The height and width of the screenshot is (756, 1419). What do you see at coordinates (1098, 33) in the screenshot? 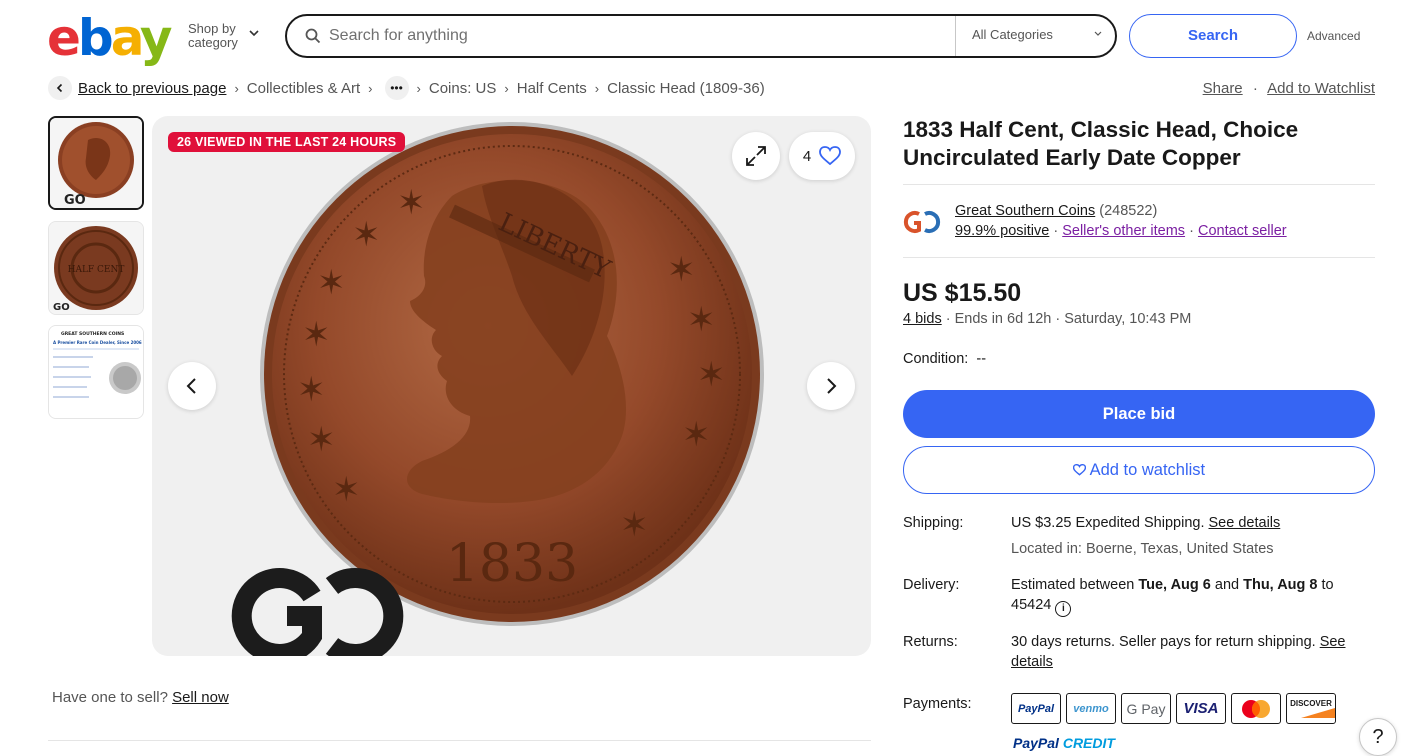
I see `chevron-down-icon` at bounding box center [1098, 33].